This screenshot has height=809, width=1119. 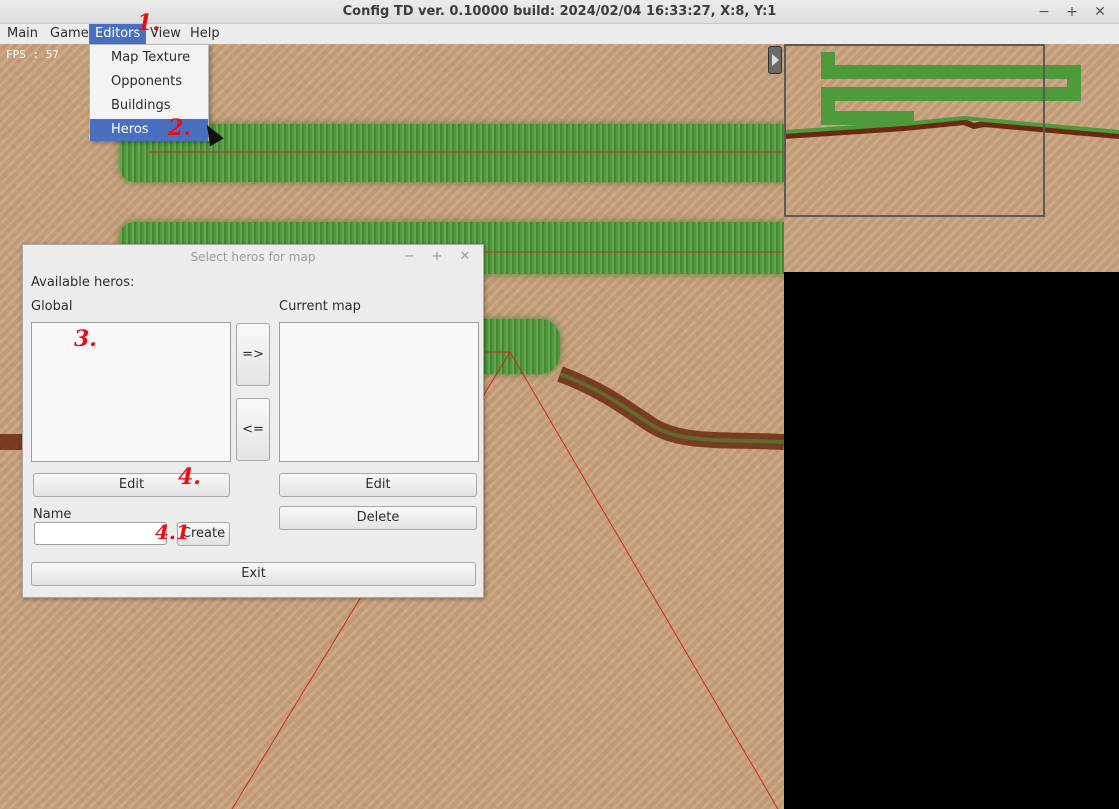 I want to click on panel-toggle-handle, so click(x=775, y=60).